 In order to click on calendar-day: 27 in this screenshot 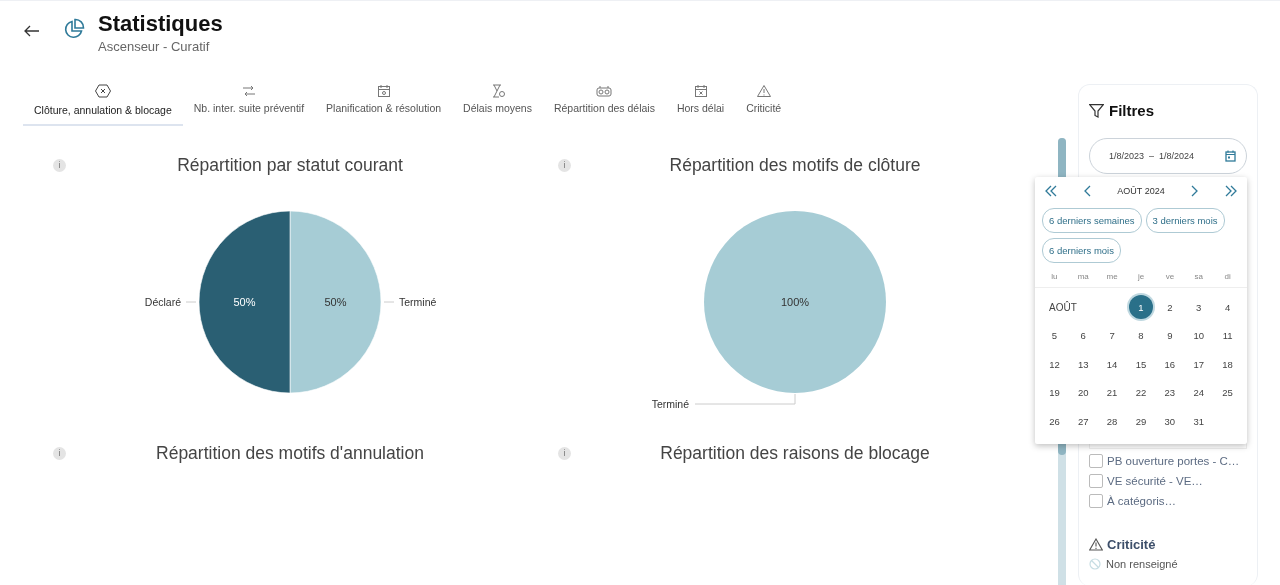, I will do `click(1083, 421)`.